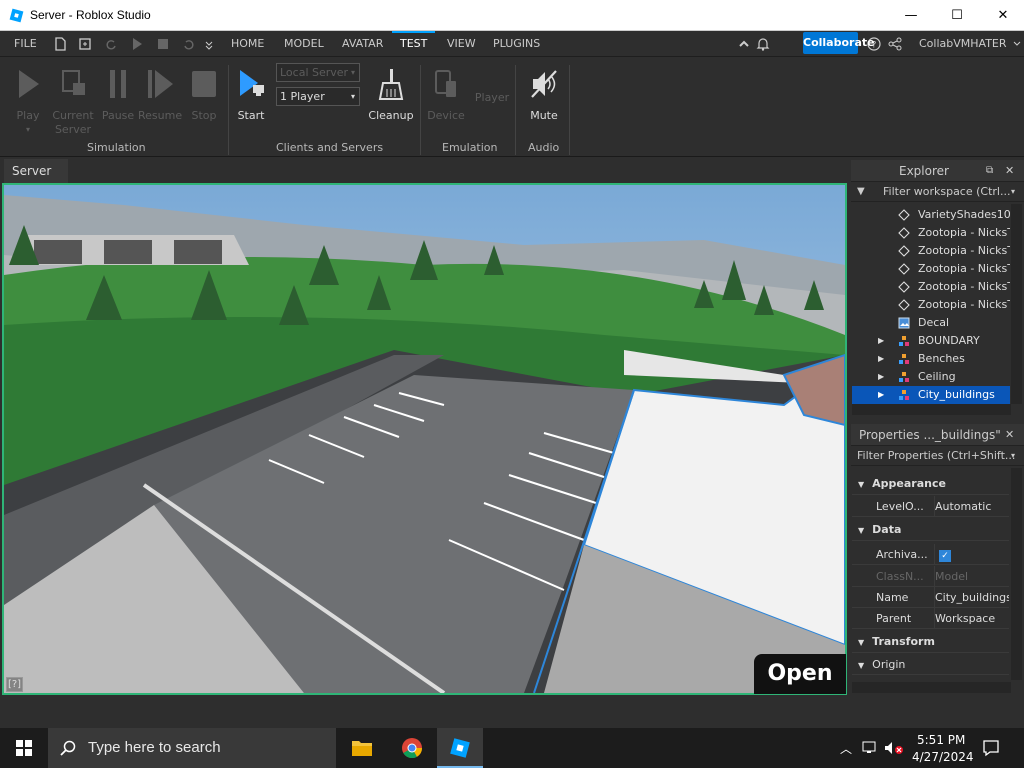  What do you see at coordinates (1009, 171) in the screenshot?
I see `close-explorer-icon: ✕` at bounding box center [1009, 171].